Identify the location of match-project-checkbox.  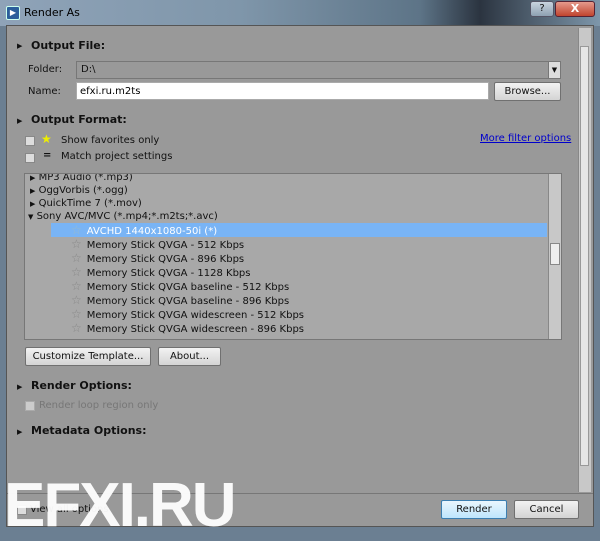
(30, 158).